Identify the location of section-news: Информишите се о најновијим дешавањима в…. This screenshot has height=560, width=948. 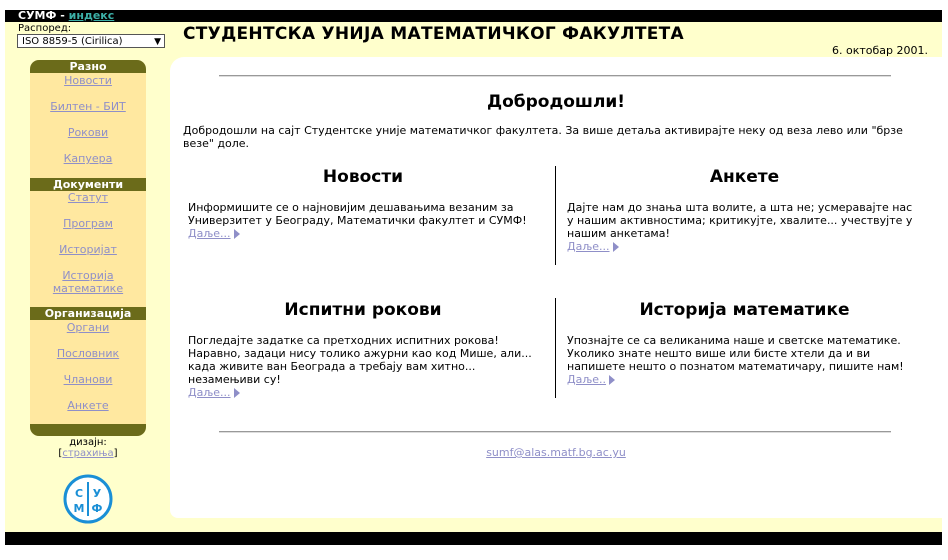
(363, 220).